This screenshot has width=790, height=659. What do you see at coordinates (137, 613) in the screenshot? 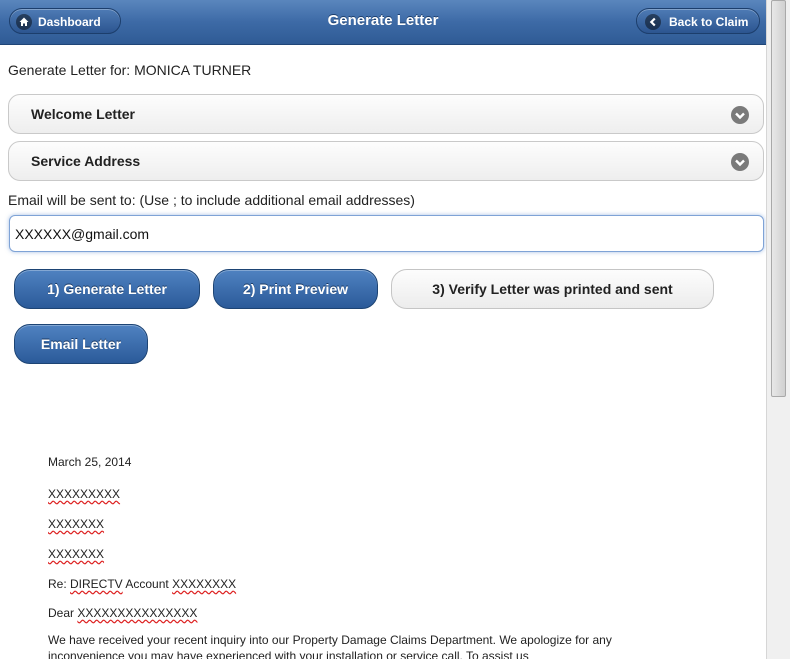
I see `dear-name: XXXXXXXXXXXXXXX` at bounding box center [137, 613].